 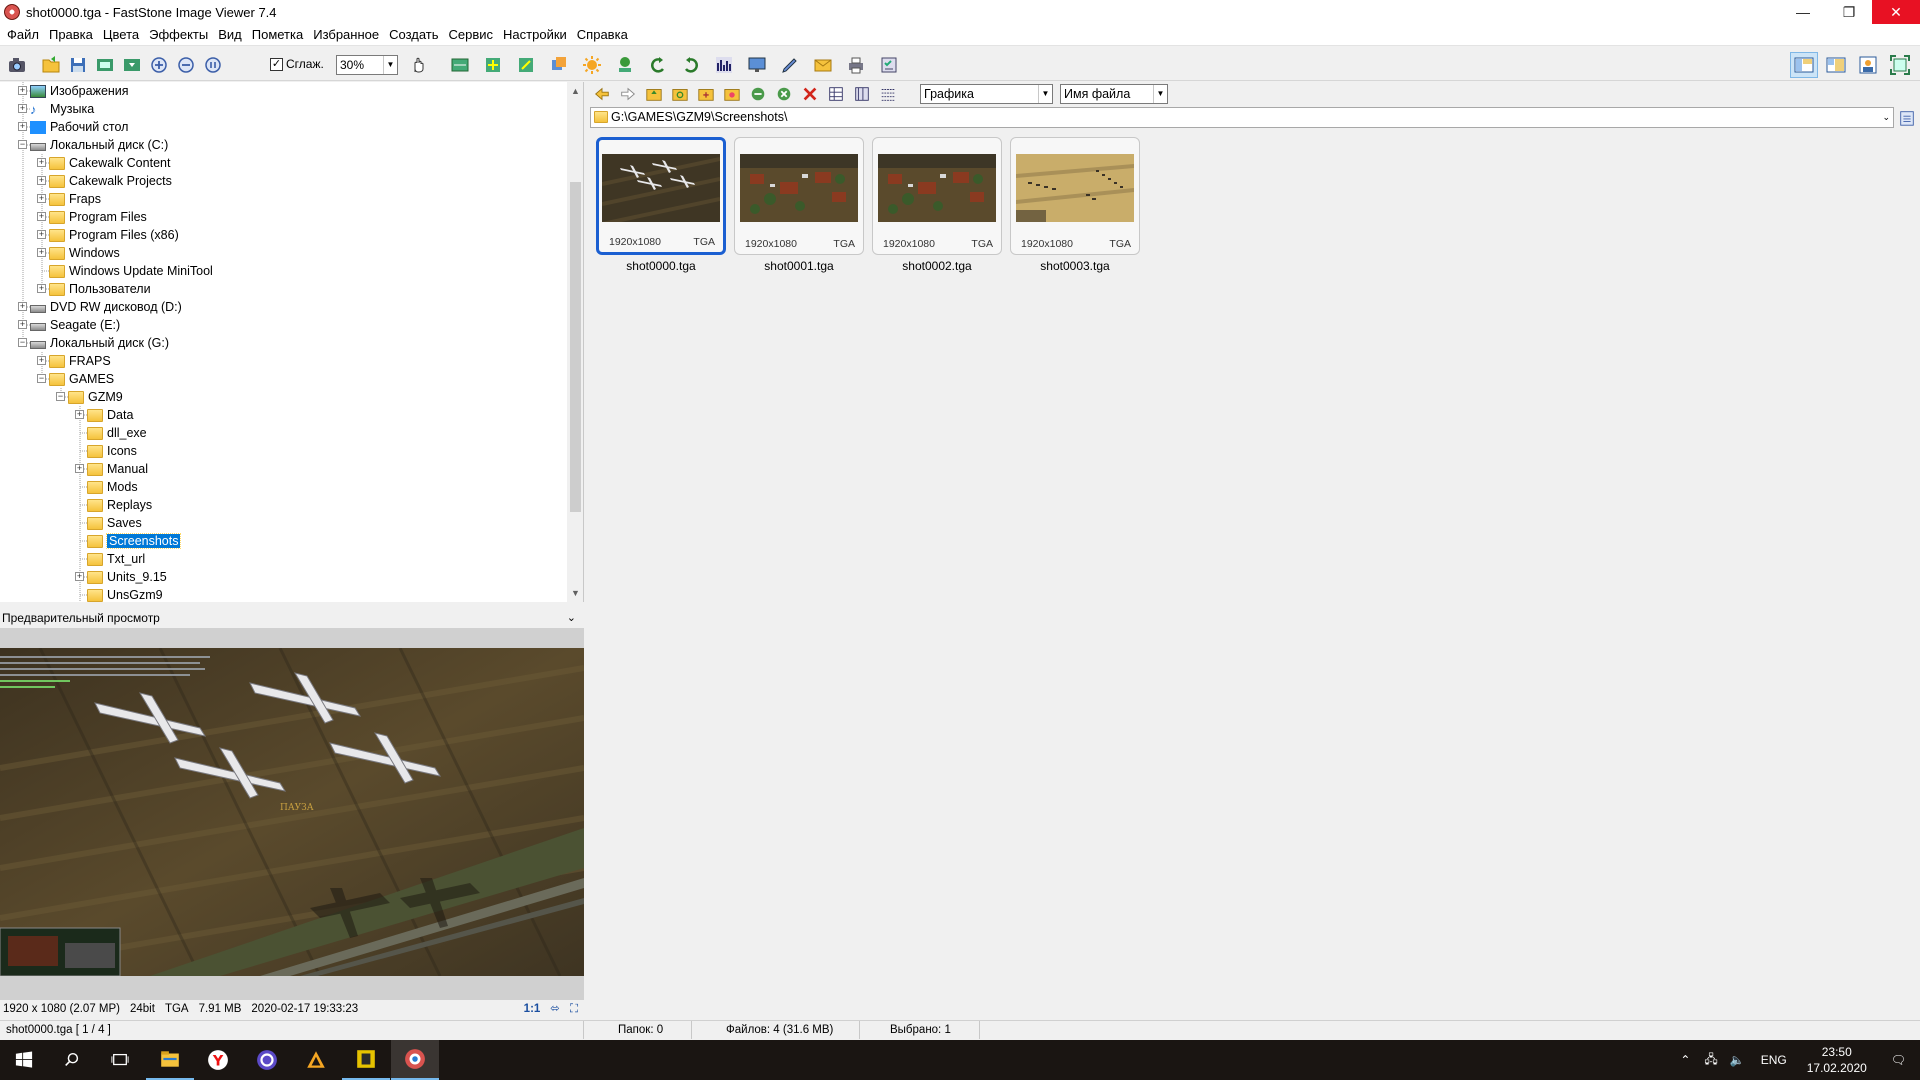 I want to click on tree-item-label: Музыка, so click(x=72, y=109).